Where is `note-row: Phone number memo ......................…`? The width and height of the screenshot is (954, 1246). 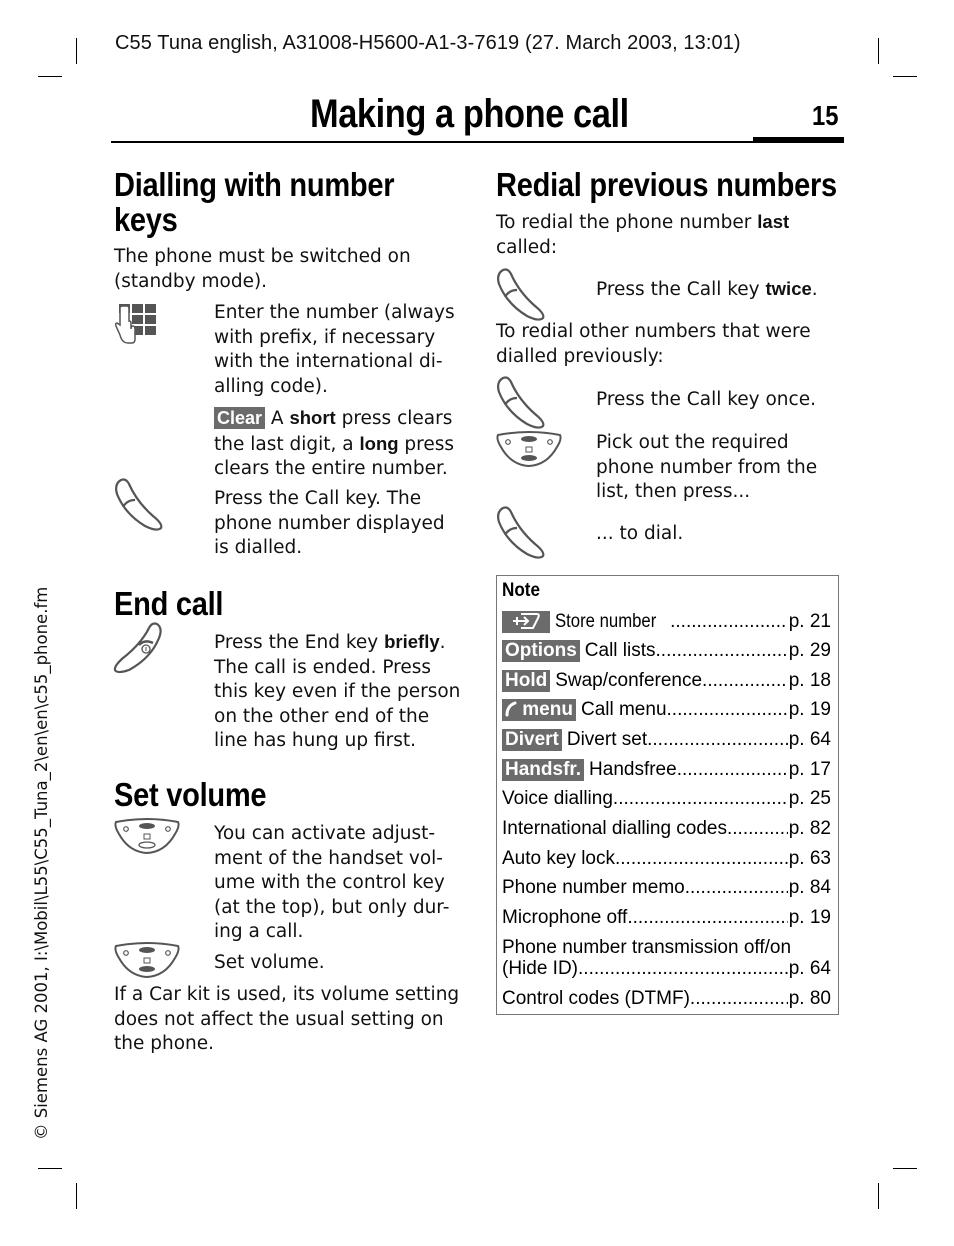
note-row: Phone number memo ......................… is located at coordinates (666, 888).